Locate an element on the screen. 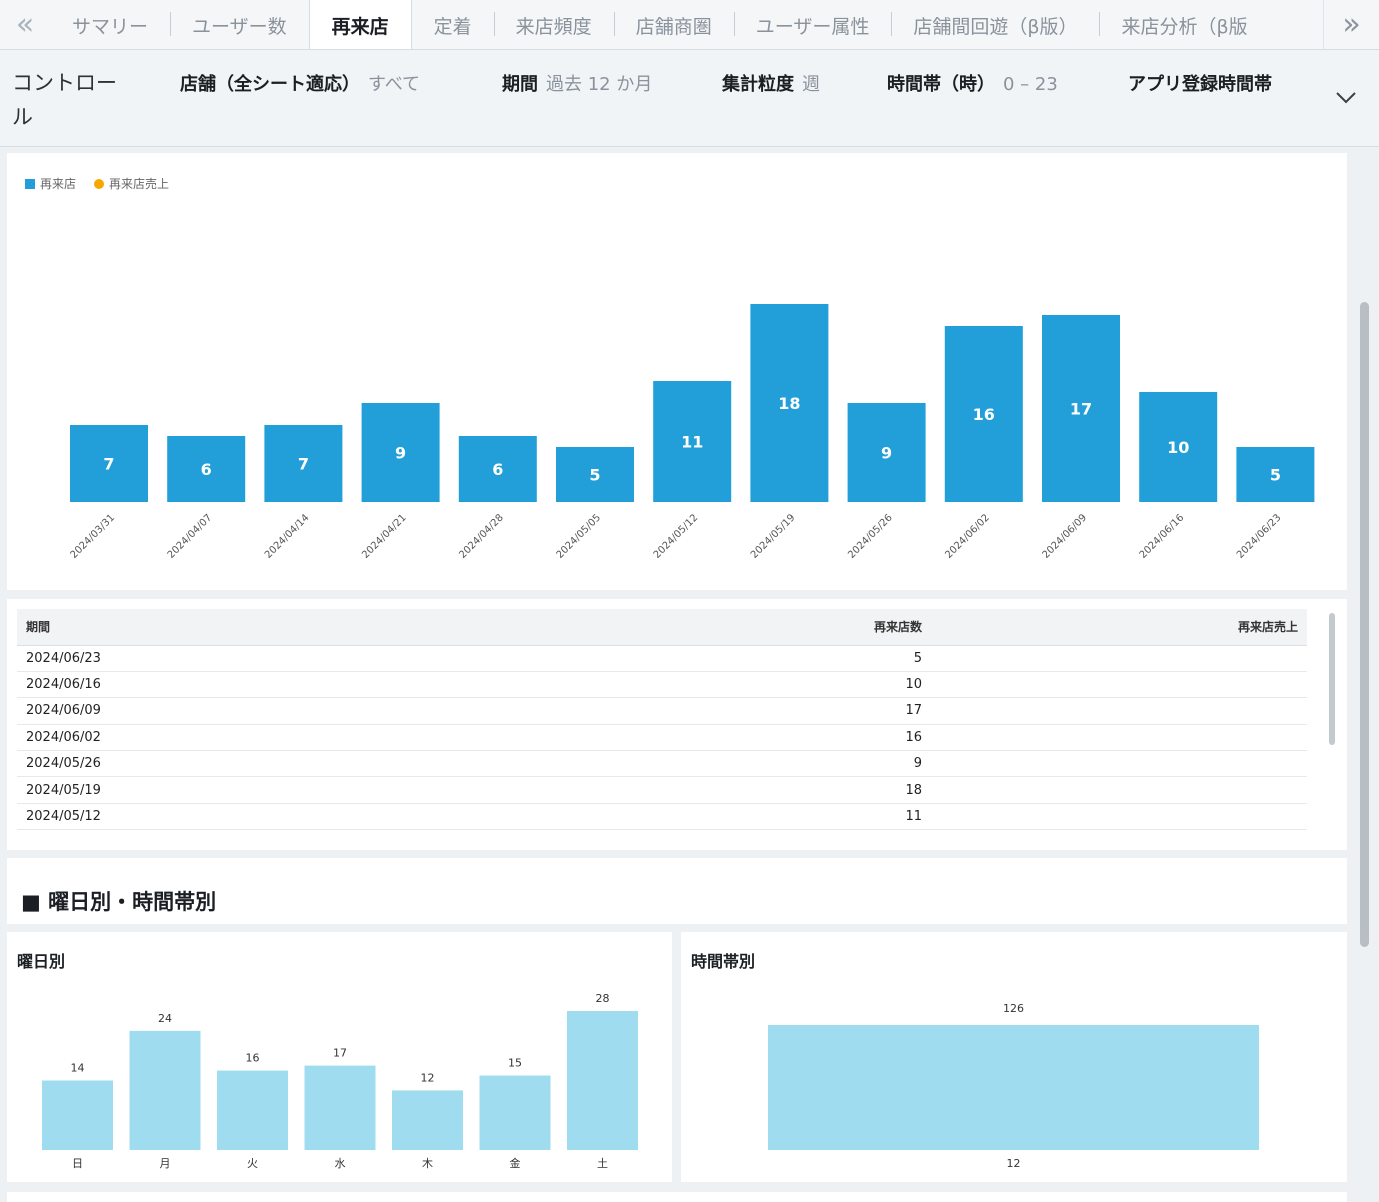 The height and width of the screenshot is (1202, 1379). legend-item-revisit-sales: 再来店売上 is located at coordinates (131, 183).